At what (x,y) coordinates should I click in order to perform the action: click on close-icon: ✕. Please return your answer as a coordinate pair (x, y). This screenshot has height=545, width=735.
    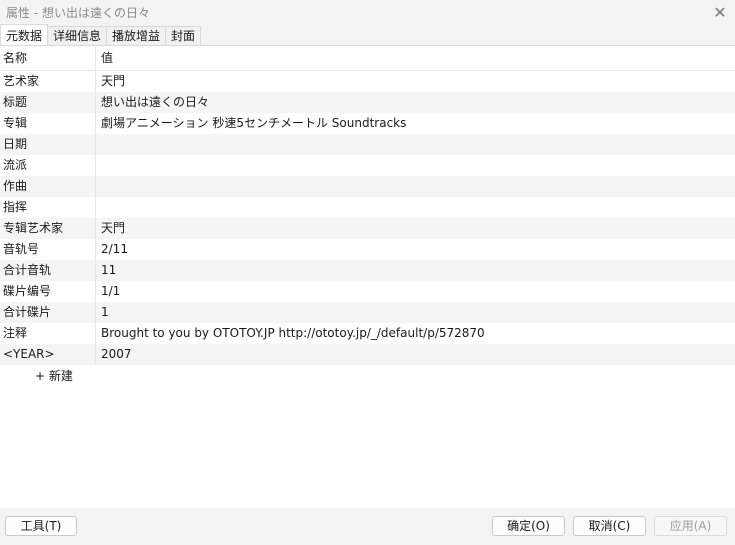
    Looking at the image, I should click on (720, 12).